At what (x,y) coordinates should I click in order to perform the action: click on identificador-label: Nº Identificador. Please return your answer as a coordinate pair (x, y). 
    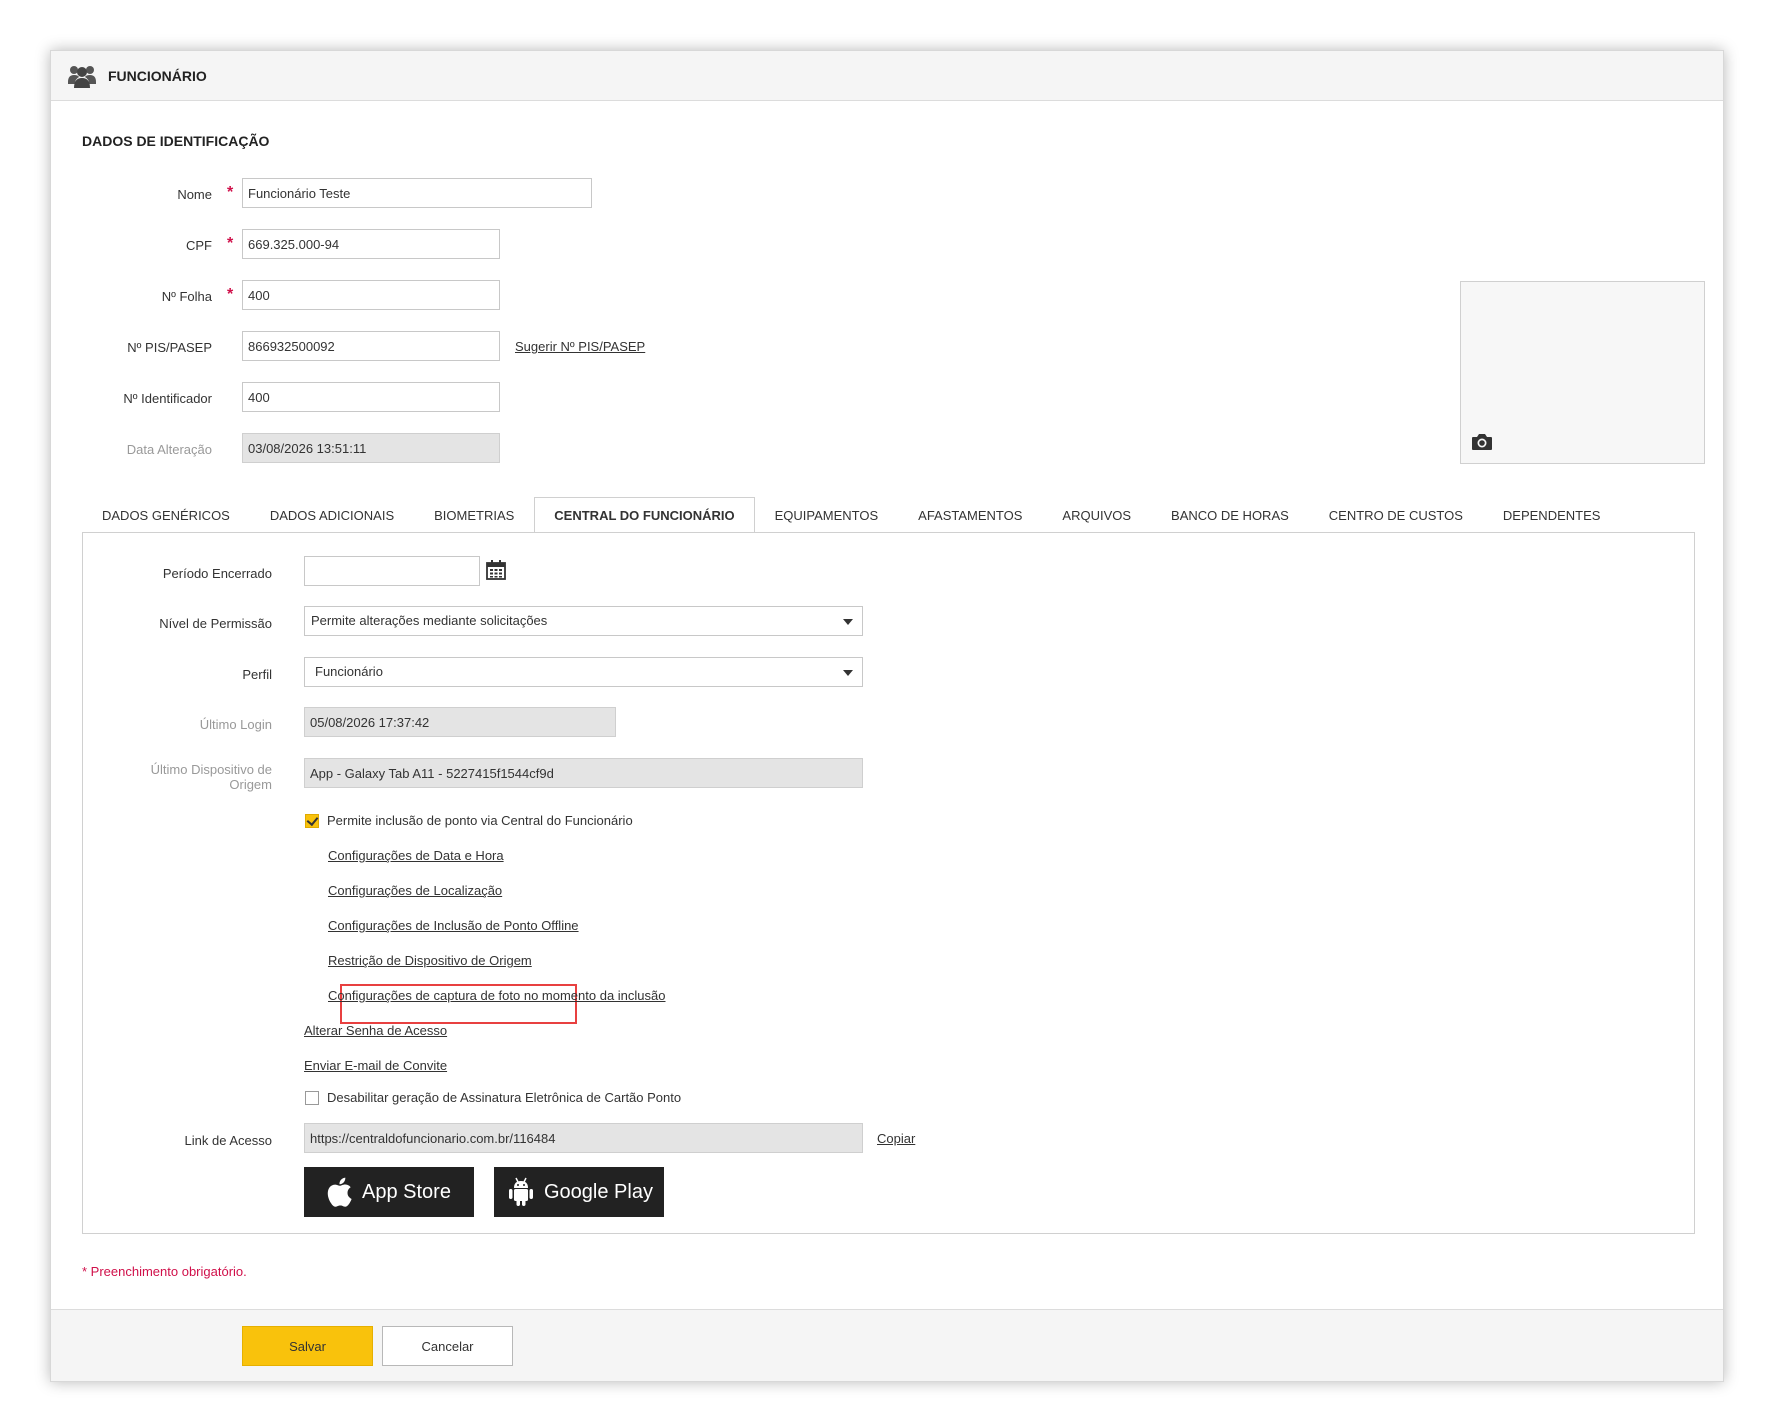
    Looking at the image, I should click on (167, 398).